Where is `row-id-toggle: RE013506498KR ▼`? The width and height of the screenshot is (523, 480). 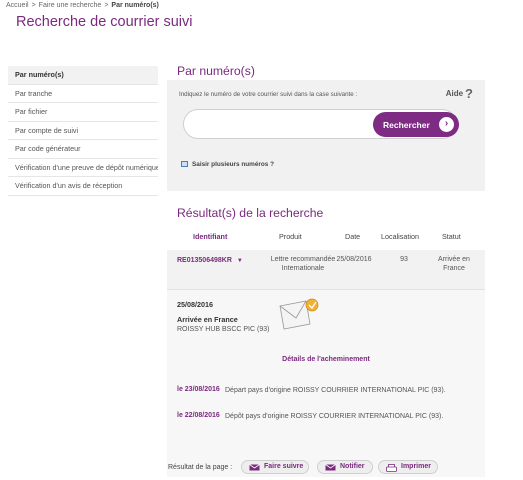
row-id-toggle: RE013506498KR ▼ is located at coordinates (210, 261).